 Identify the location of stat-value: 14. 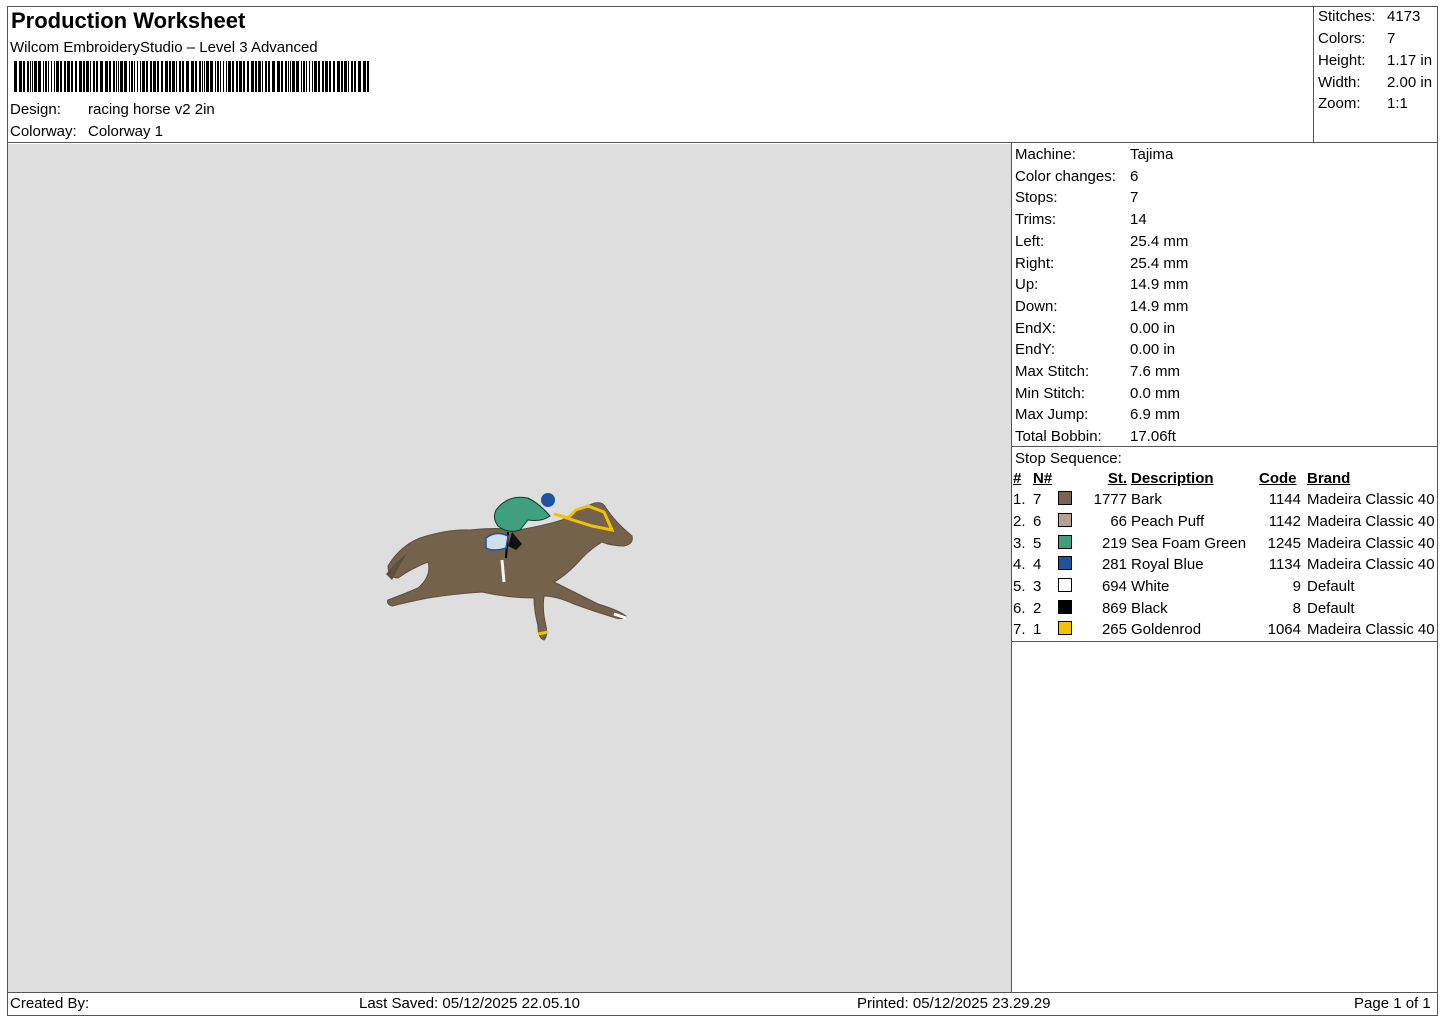
(1138, 220).